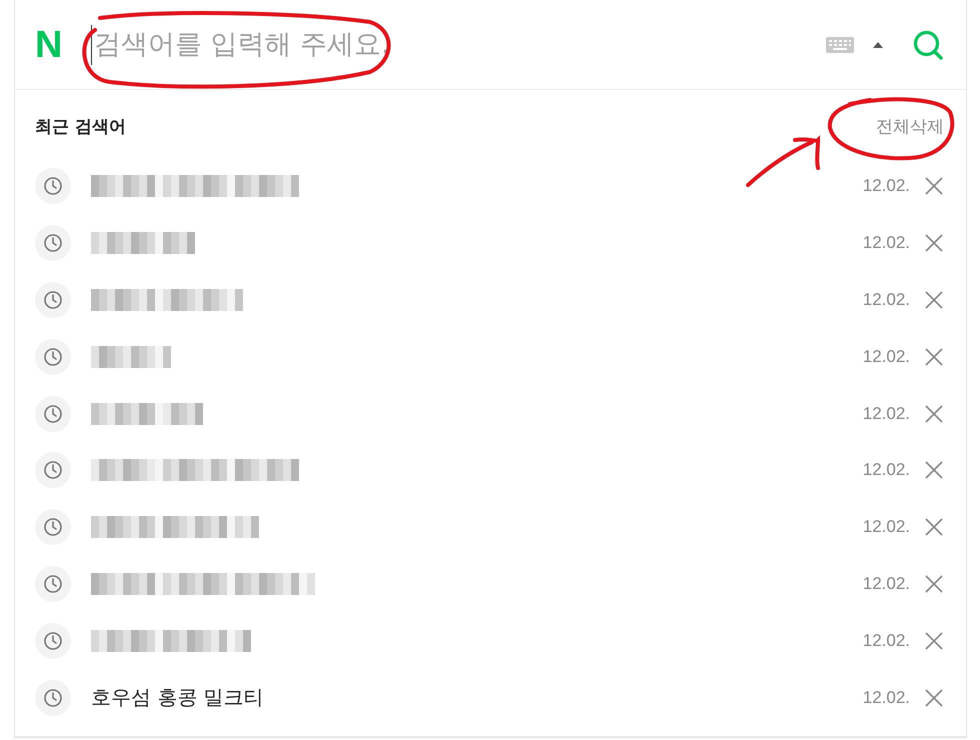  Describe the element at coordinates (452, 44) in the screenshot. I see `search-field: 검색어를 입력해 주세요.` at that location.